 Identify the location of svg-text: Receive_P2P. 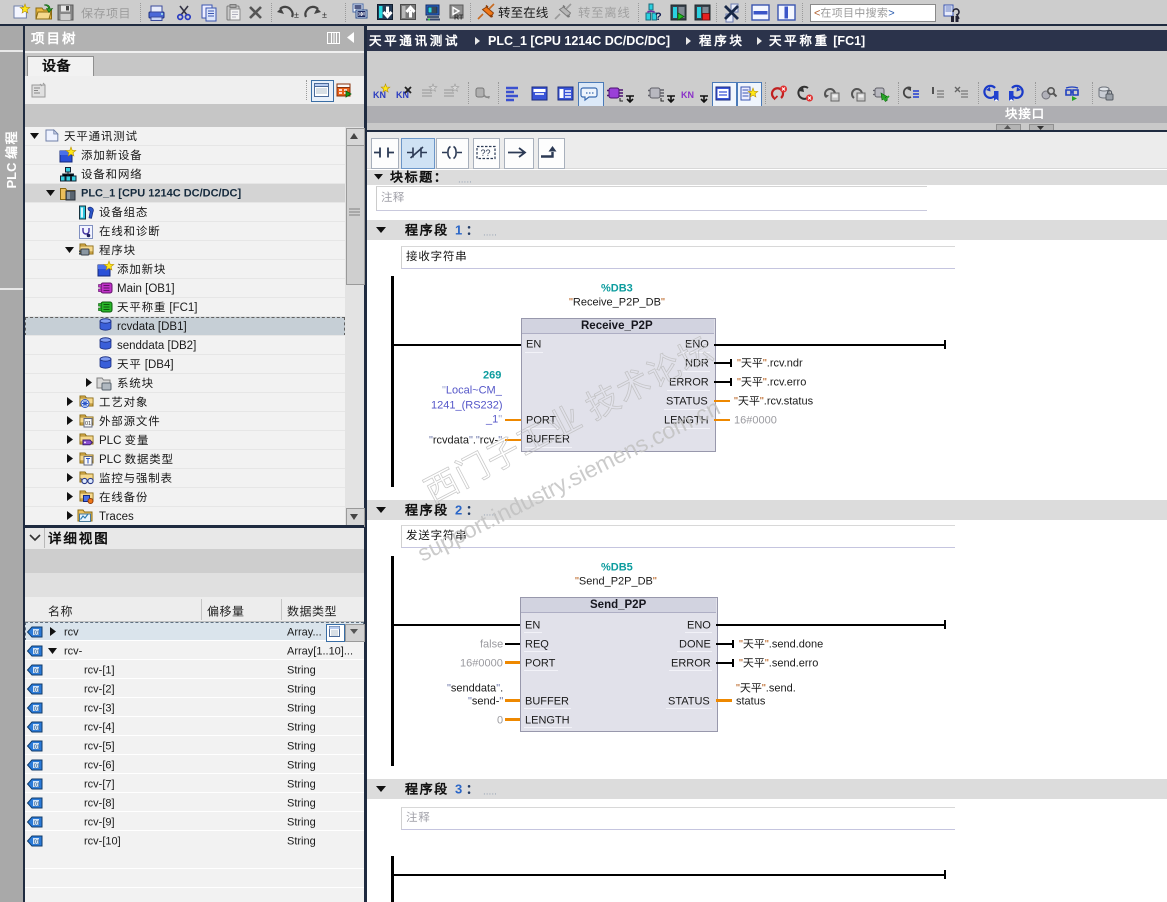
(617, 327).